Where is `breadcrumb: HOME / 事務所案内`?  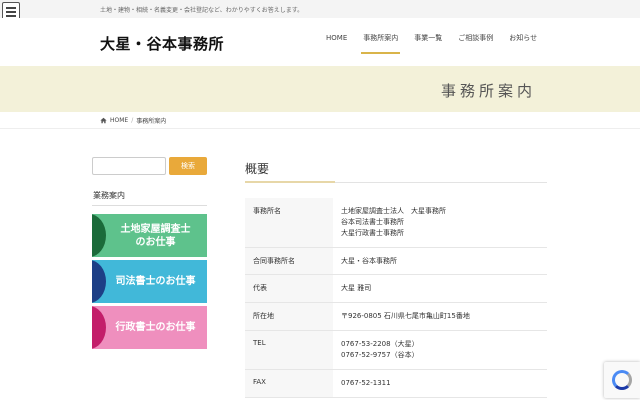
breadcrumb: HOME / 事務所案内 is located at coordinates (133, 120).